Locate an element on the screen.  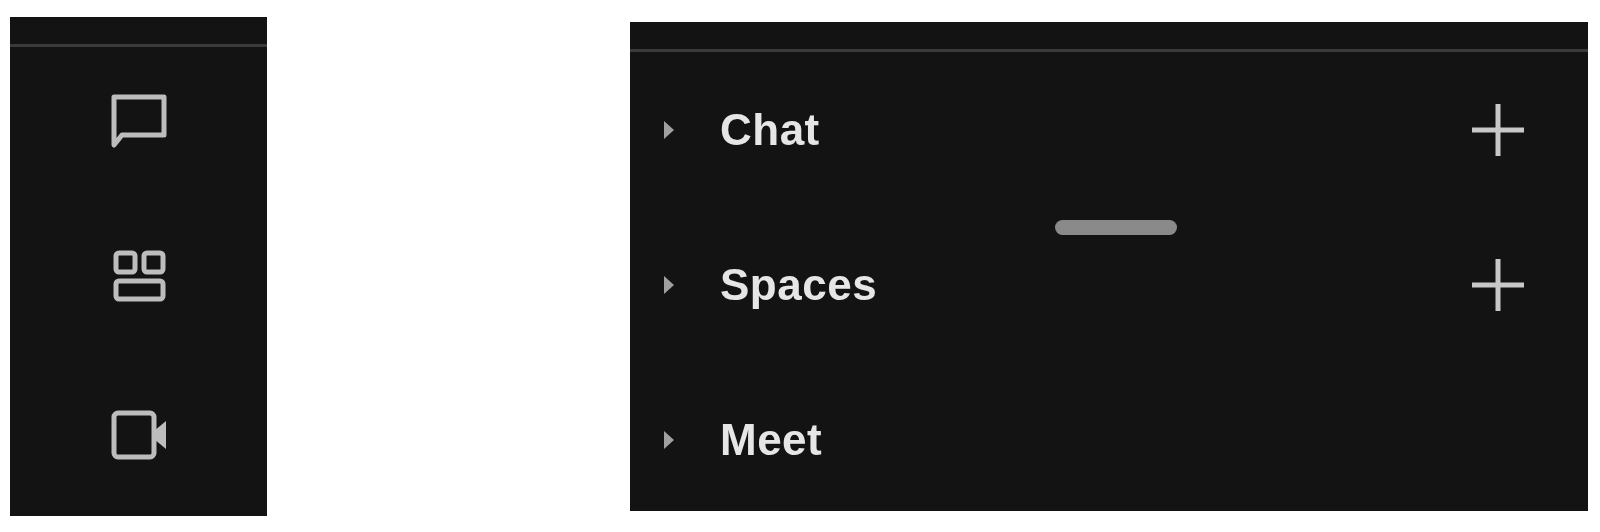
section-header: Meet is located at coordinates (771, 440).